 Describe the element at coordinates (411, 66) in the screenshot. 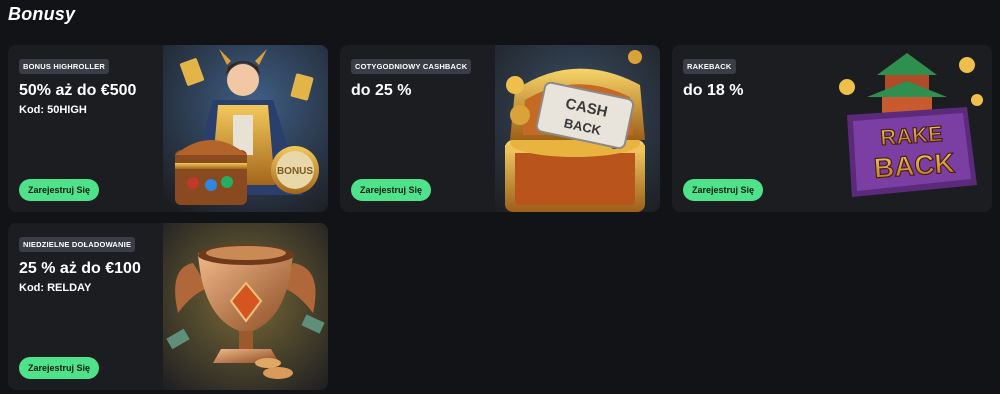

I see `bonus-badge: COTYGODNIOWY CASHBACK` at that location.